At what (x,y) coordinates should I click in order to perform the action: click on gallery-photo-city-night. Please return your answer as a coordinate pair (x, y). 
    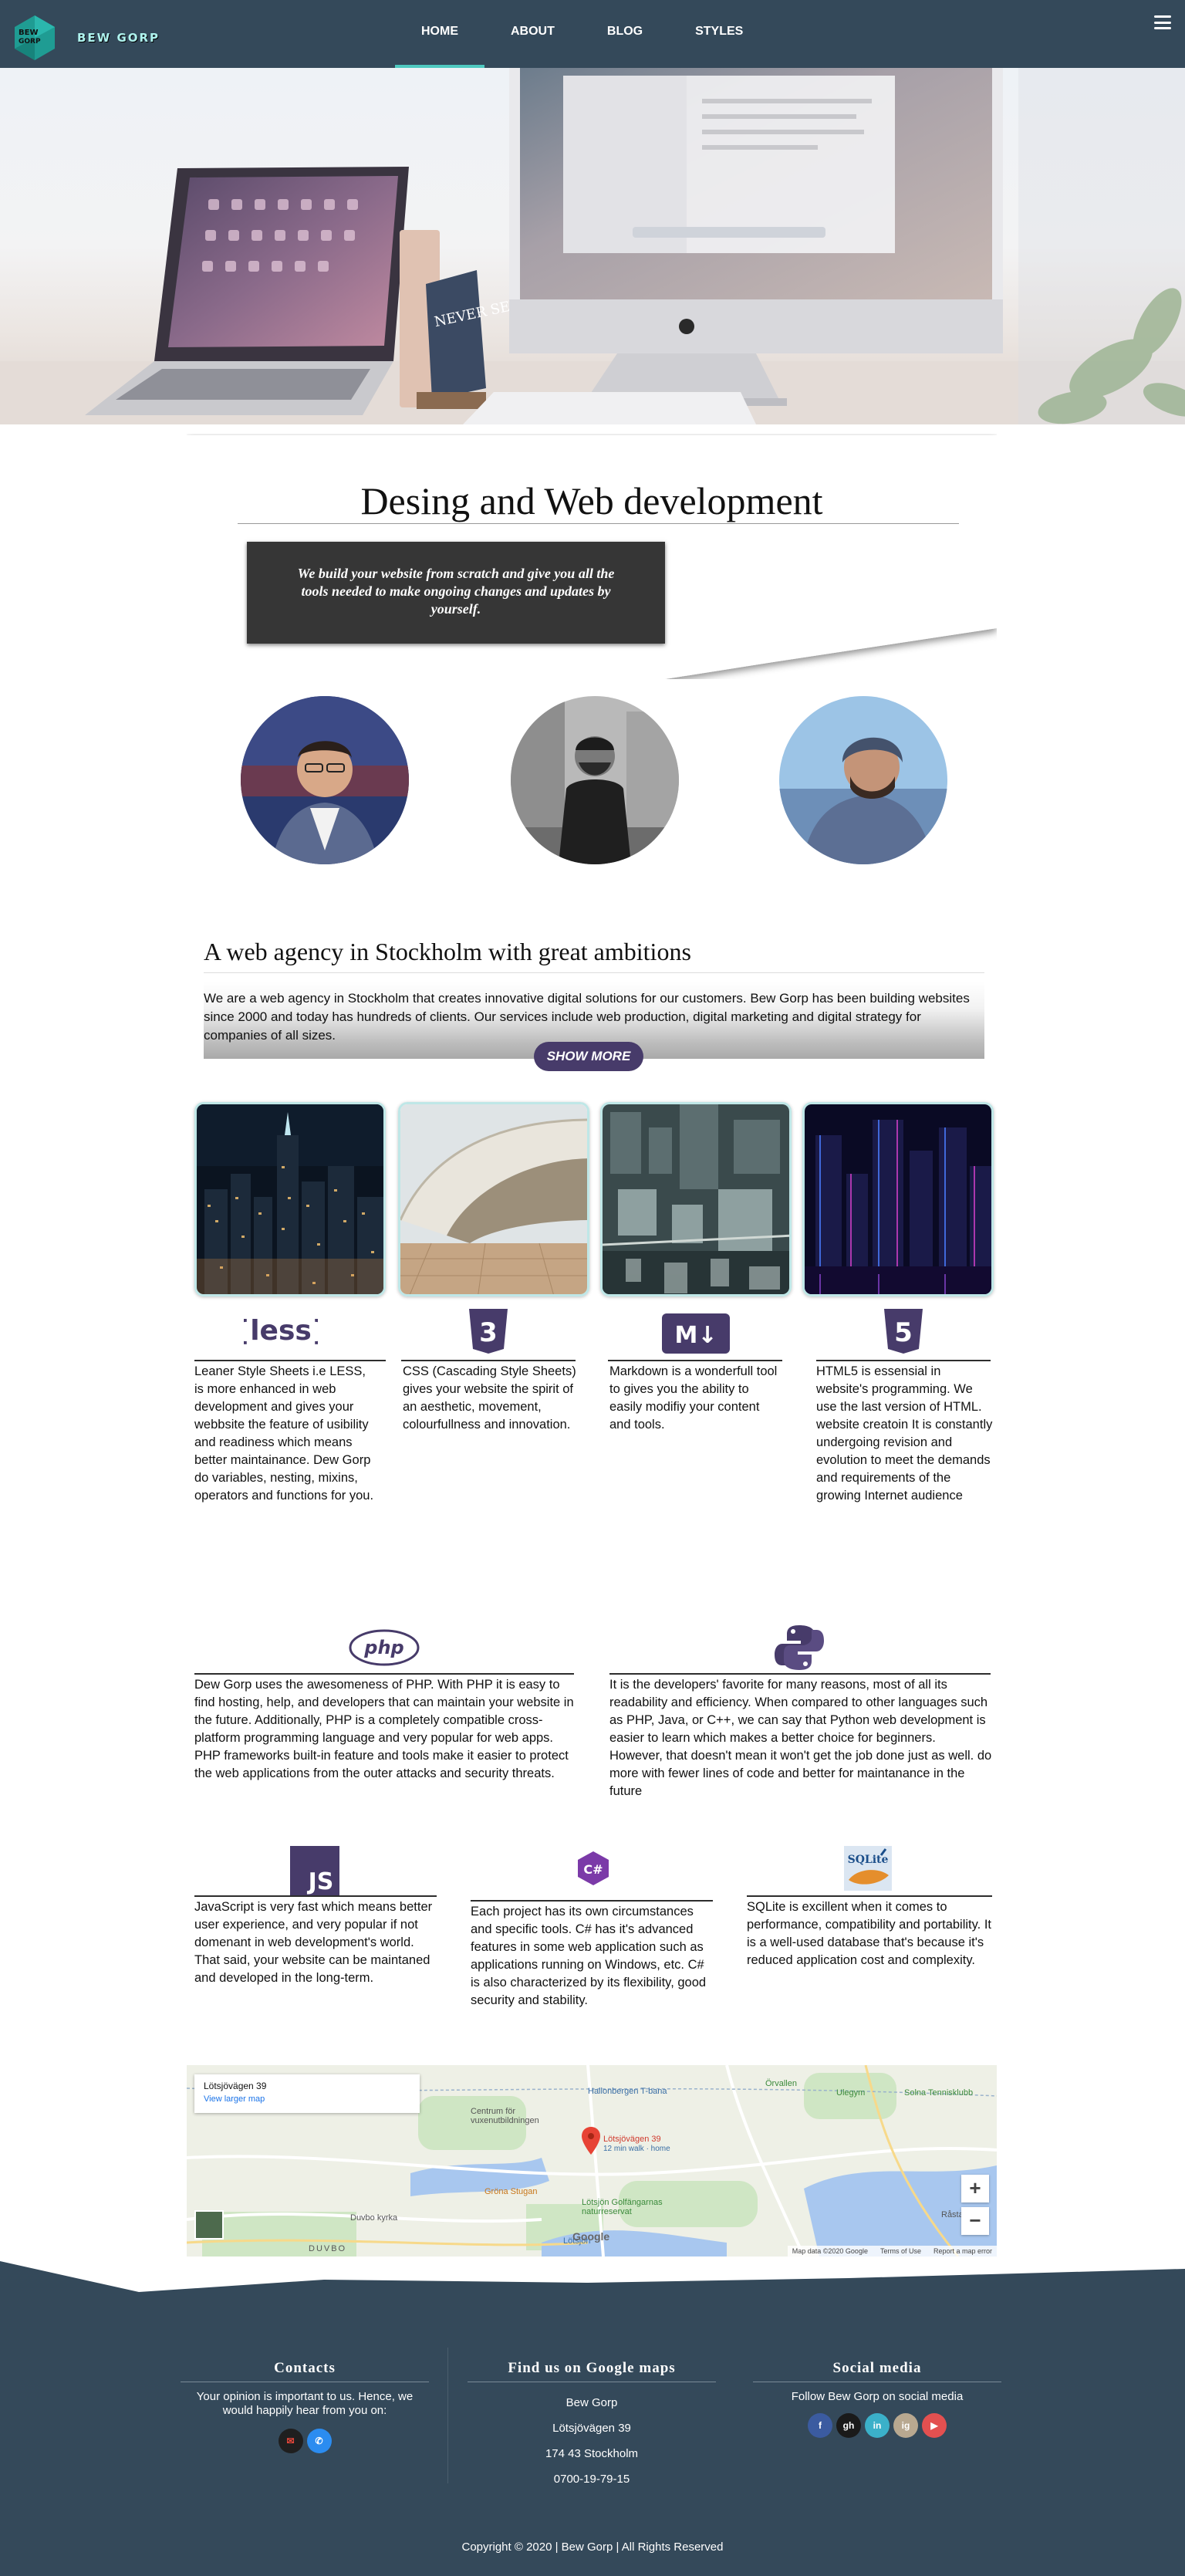
    Looking at the image, I should click on (290, 1199).